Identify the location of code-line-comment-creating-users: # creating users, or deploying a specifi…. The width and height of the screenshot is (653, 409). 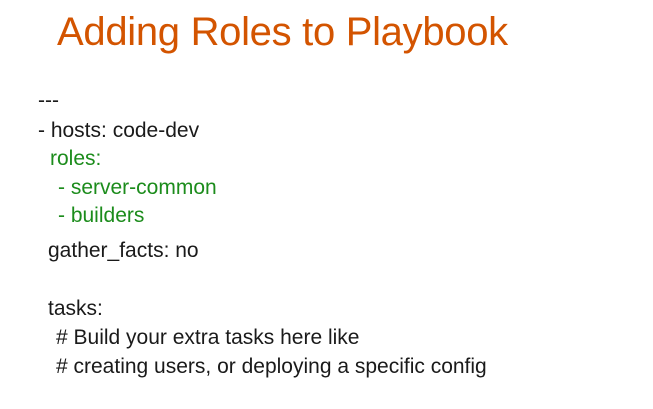
(271, 366).